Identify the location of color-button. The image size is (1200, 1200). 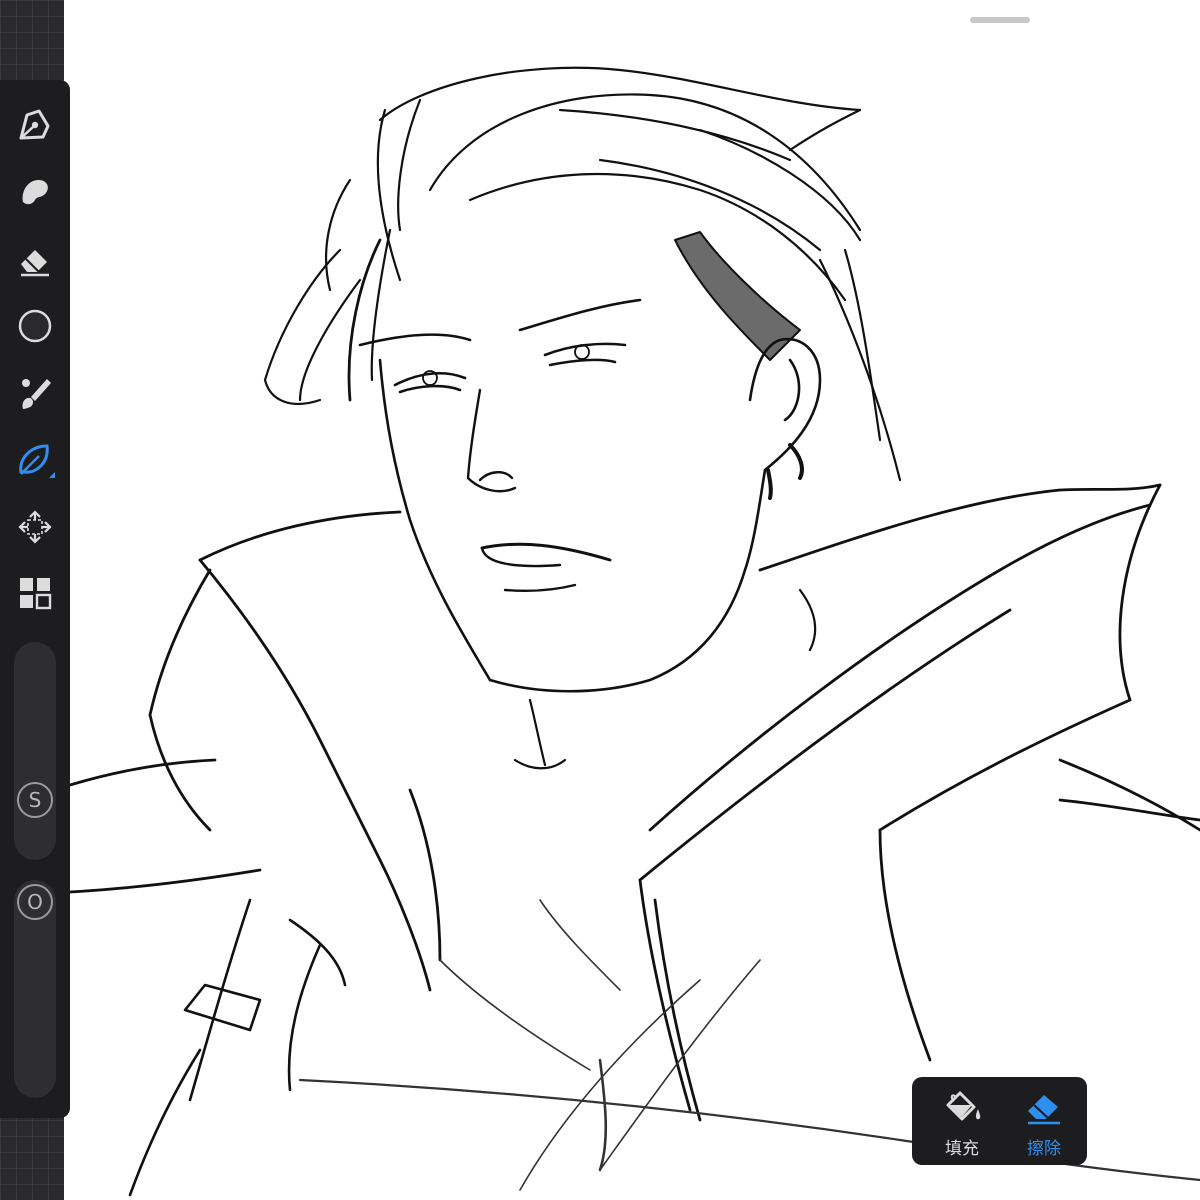
(35, 326).